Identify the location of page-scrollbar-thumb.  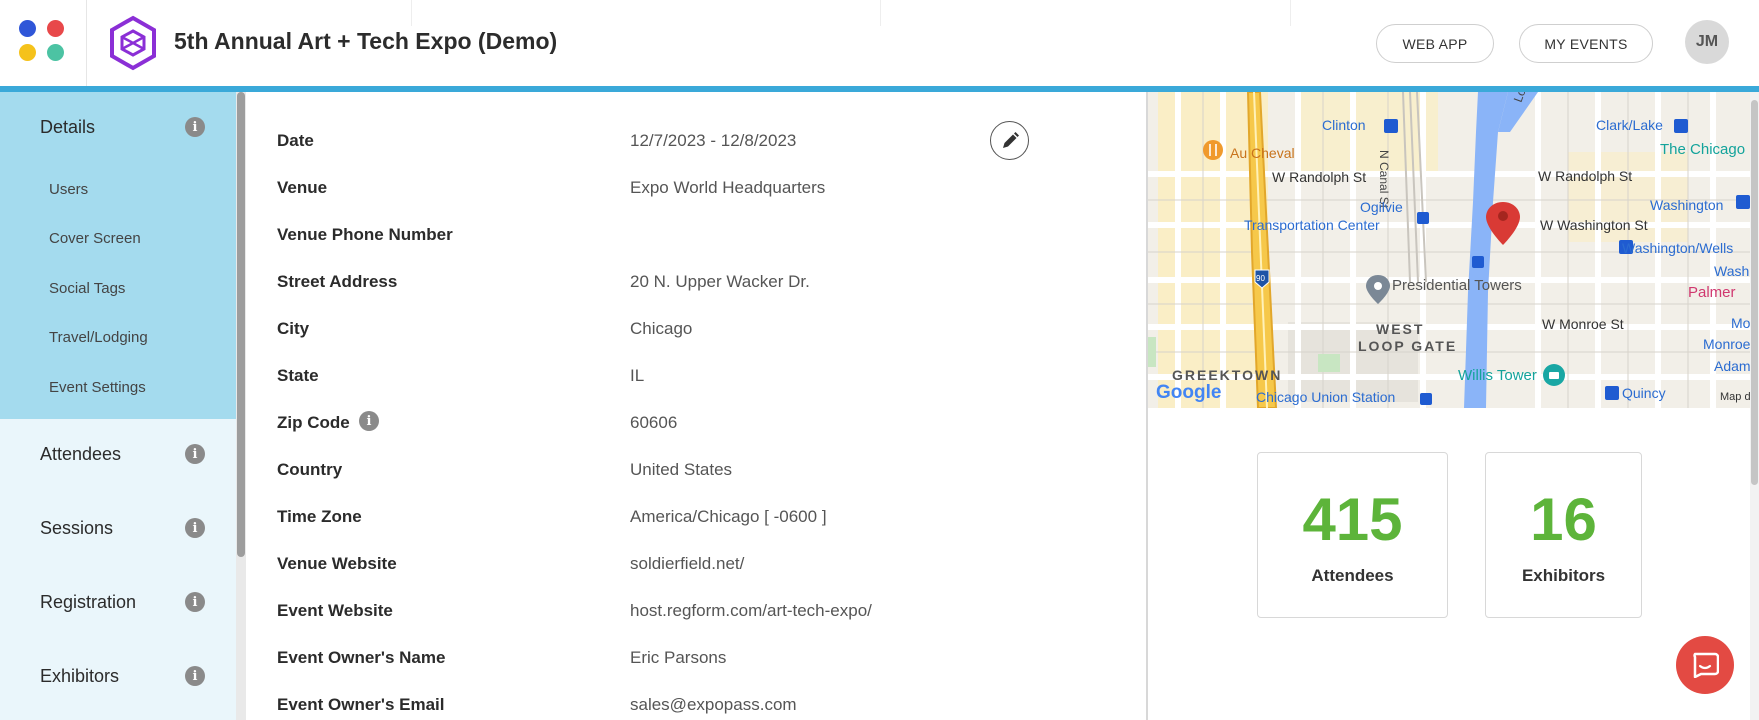
(1754, 292).